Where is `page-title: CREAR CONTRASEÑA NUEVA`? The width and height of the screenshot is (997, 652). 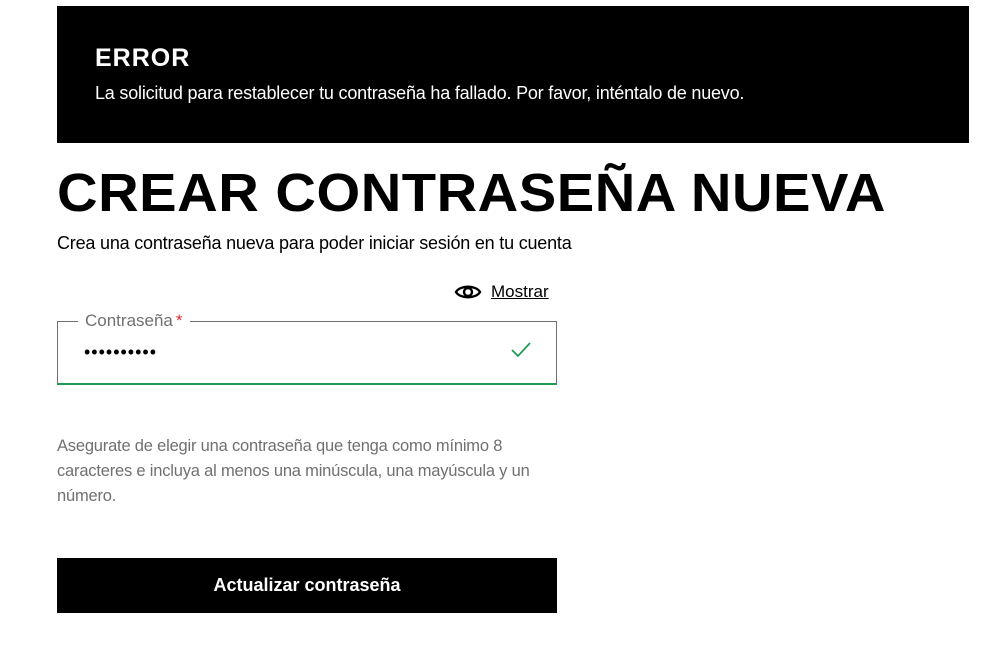 page-title: CREAR CONTRASEÑA NUEVA is located at coordinates (471, 193).